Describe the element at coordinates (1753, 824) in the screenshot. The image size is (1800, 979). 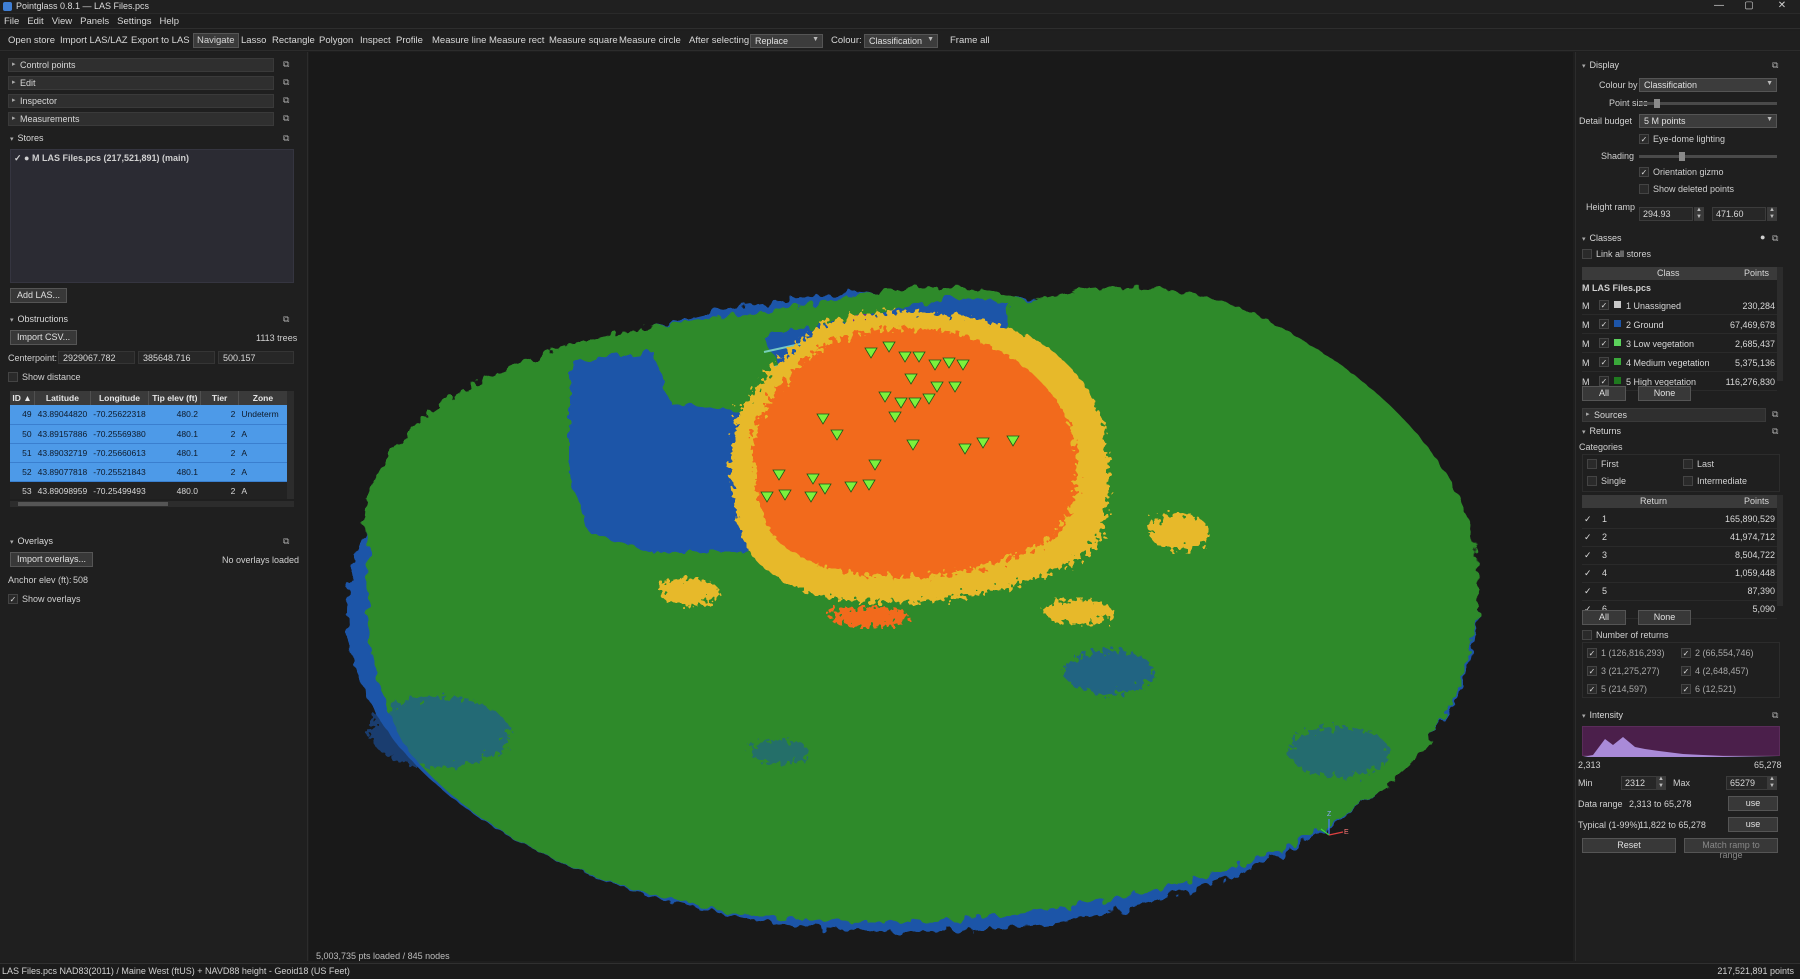
I see `typical-range-use-button: use` at that location.